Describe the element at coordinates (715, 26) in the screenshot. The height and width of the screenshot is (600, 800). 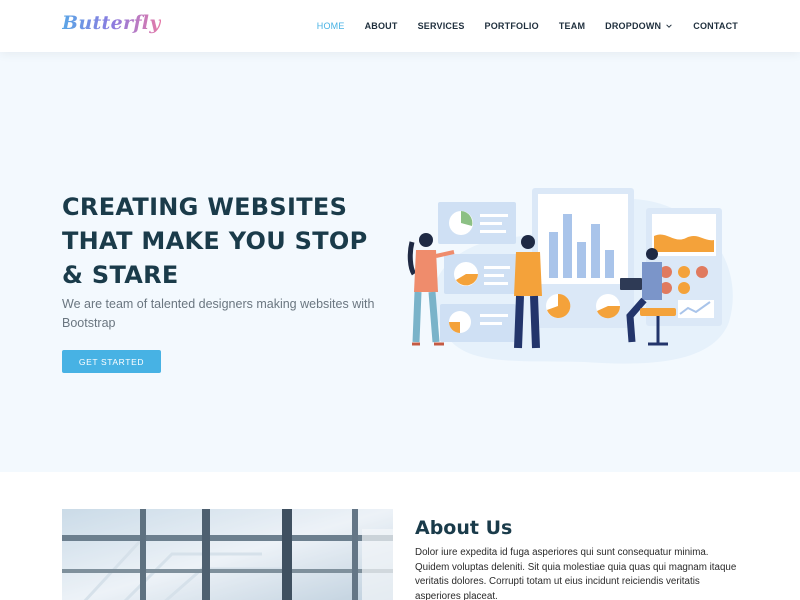
I see `nav-contact: CONTACT` at that location.